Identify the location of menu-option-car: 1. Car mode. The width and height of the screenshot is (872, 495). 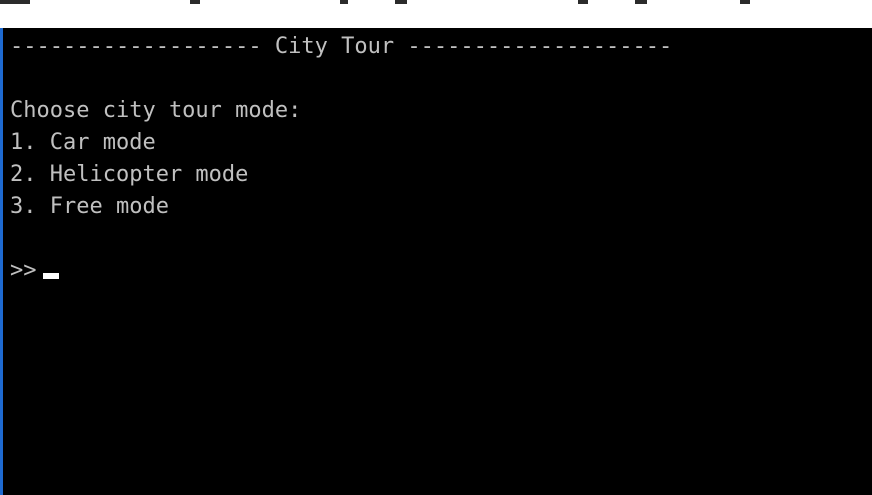
(83, 142).